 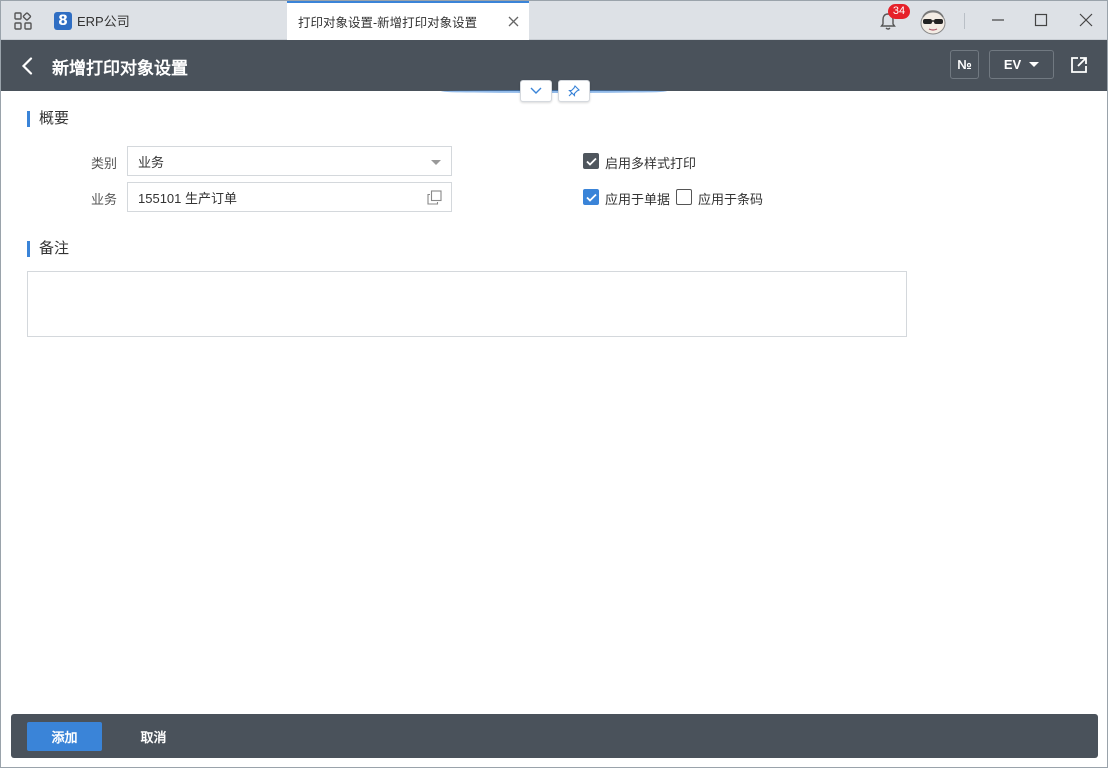 What do you see at coordinates (1079, 65) in the screenshot?
I see `share-icon` at bounding box center [1079, 65].